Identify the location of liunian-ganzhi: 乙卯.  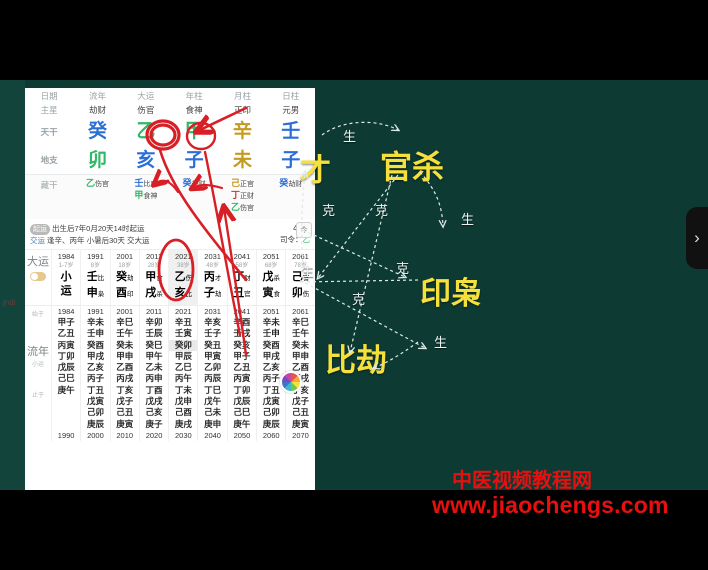
(212, 367).